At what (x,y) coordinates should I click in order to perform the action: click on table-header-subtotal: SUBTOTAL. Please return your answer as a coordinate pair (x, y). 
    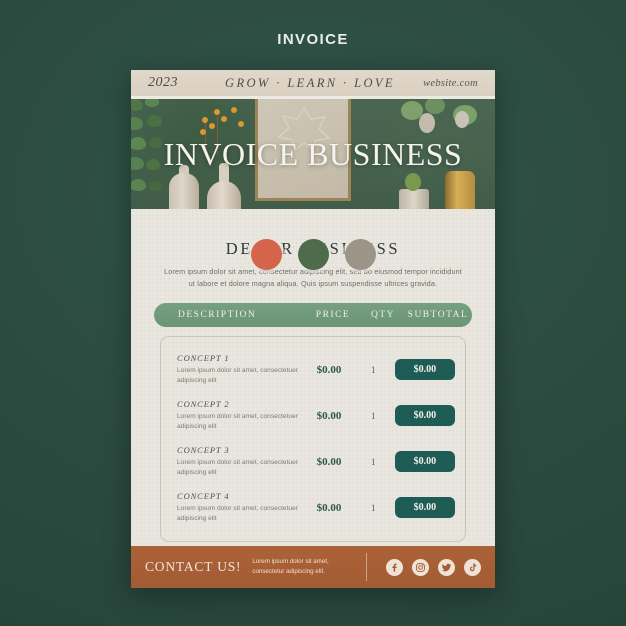
    Looking at the image, I should click on (438, 314).